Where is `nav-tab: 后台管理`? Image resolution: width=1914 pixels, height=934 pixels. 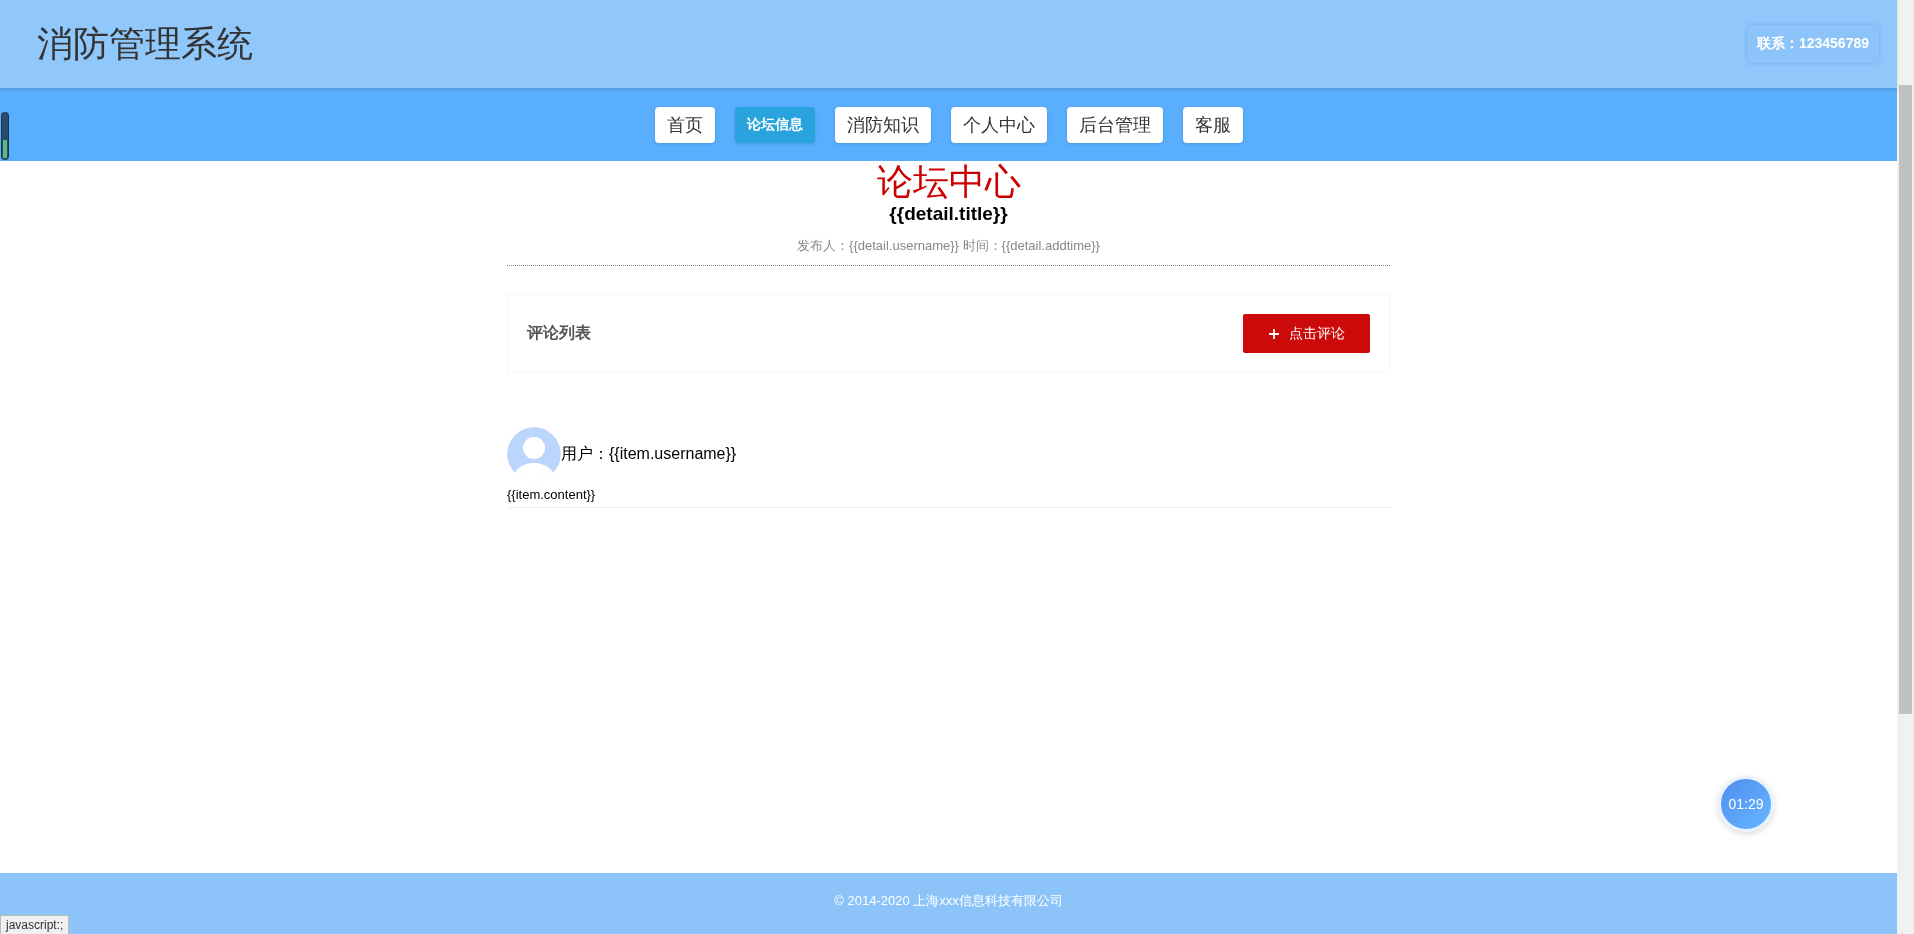 nav-tab: 后台管理 is located at coordinates (1114, 124).